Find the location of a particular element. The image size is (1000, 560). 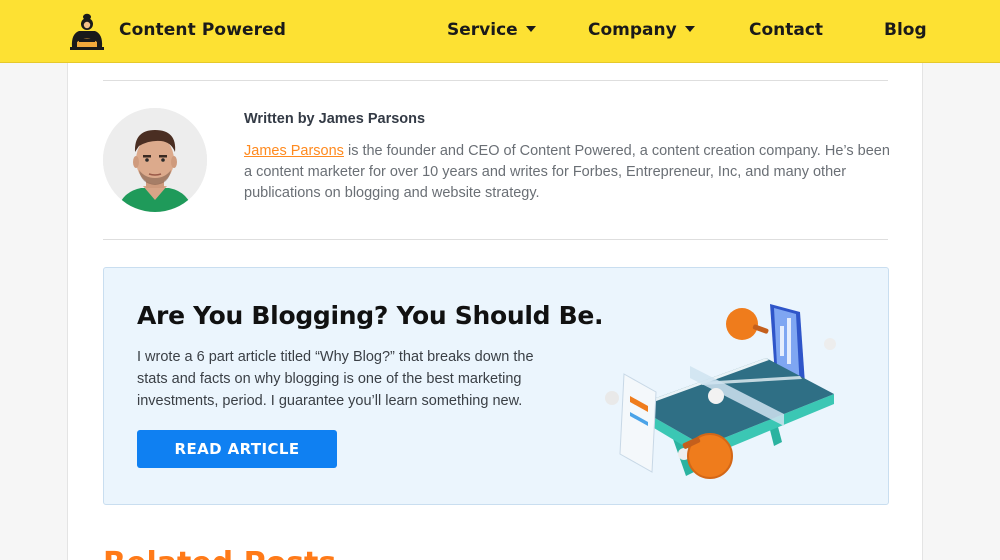

nav-blog: Blog is located at coordinates (905, 30).